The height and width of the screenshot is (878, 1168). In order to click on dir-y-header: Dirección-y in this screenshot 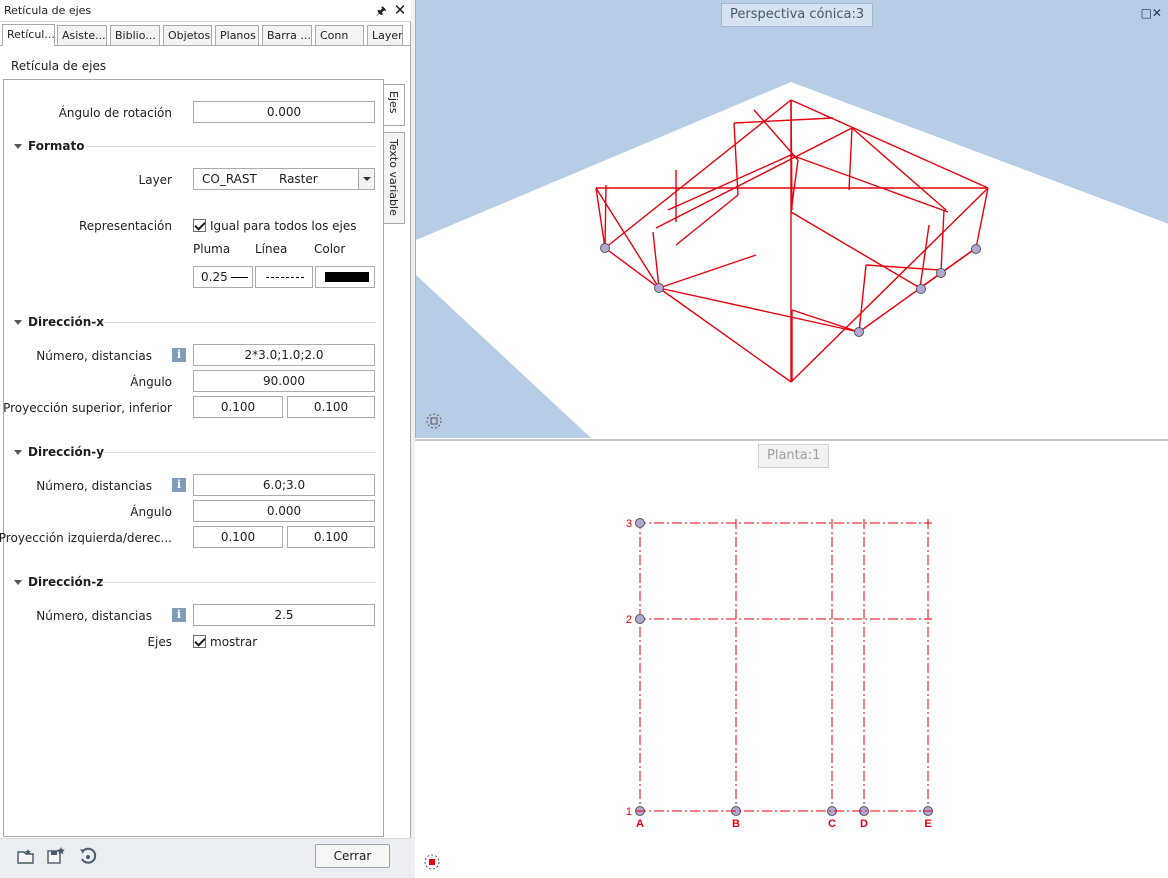, I will do `click(59, 452)`.